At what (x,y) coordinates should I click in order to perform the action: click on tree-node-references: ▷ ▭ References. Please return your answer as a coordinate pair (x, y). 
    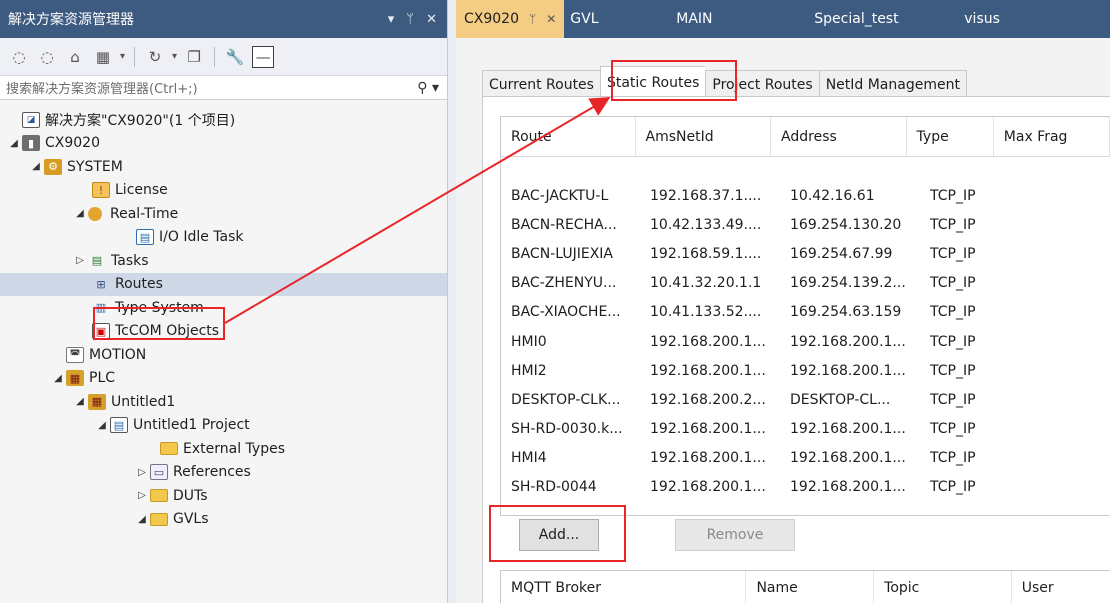
    Looking at the image, I should click on (223, 473).